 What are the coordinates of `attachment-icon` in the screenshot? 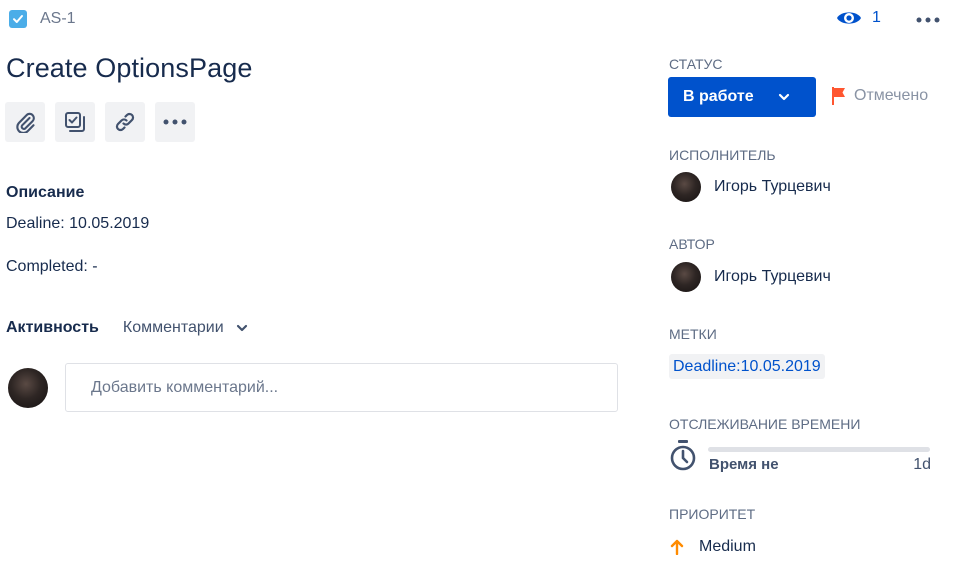 It's located at (25, 122).